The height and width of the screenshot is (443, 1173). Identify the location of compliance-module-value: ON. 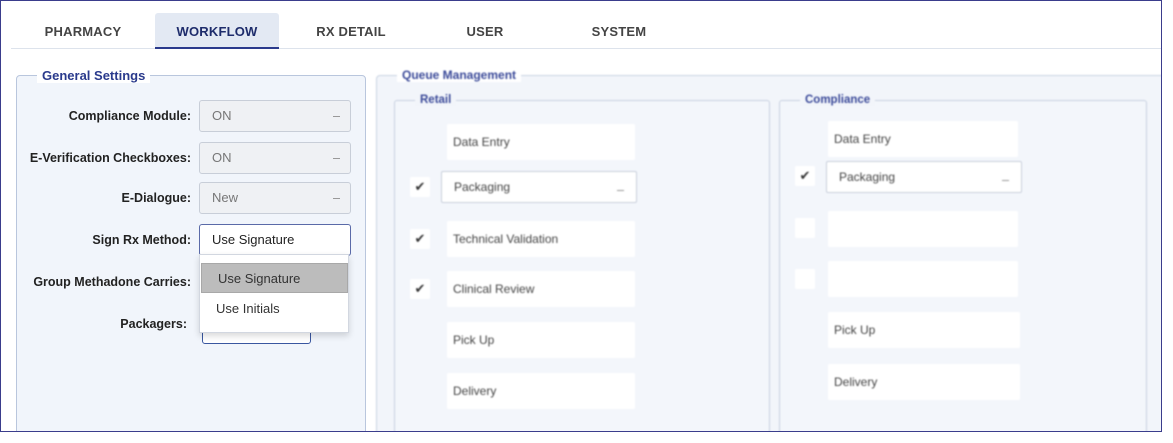
(222, 115).